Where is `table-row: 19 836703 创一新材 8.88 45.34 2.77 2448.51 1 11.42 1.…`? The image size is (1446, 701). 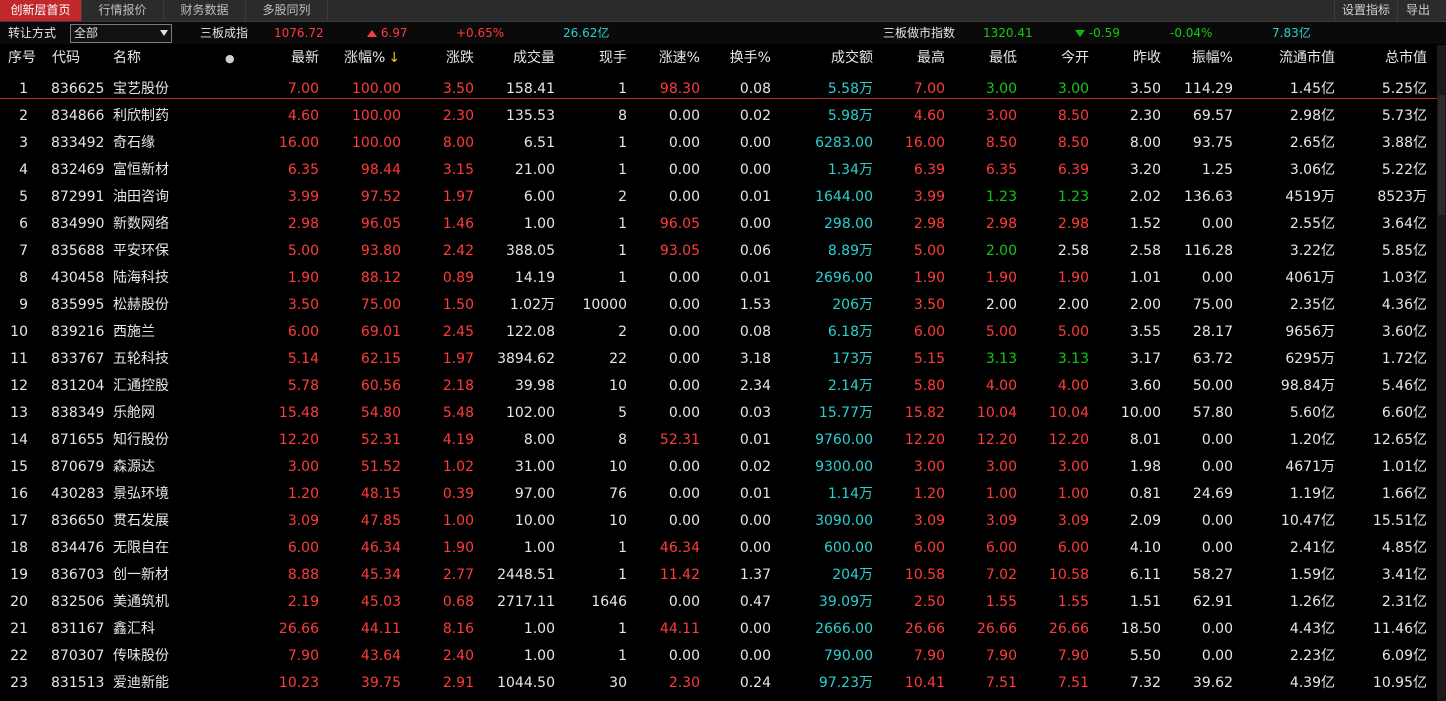 table-row: 19 836703 创一新材 8.88 45.34 2.77 2448.51 1 11.42 1.… is located at coordinates (723, 571).